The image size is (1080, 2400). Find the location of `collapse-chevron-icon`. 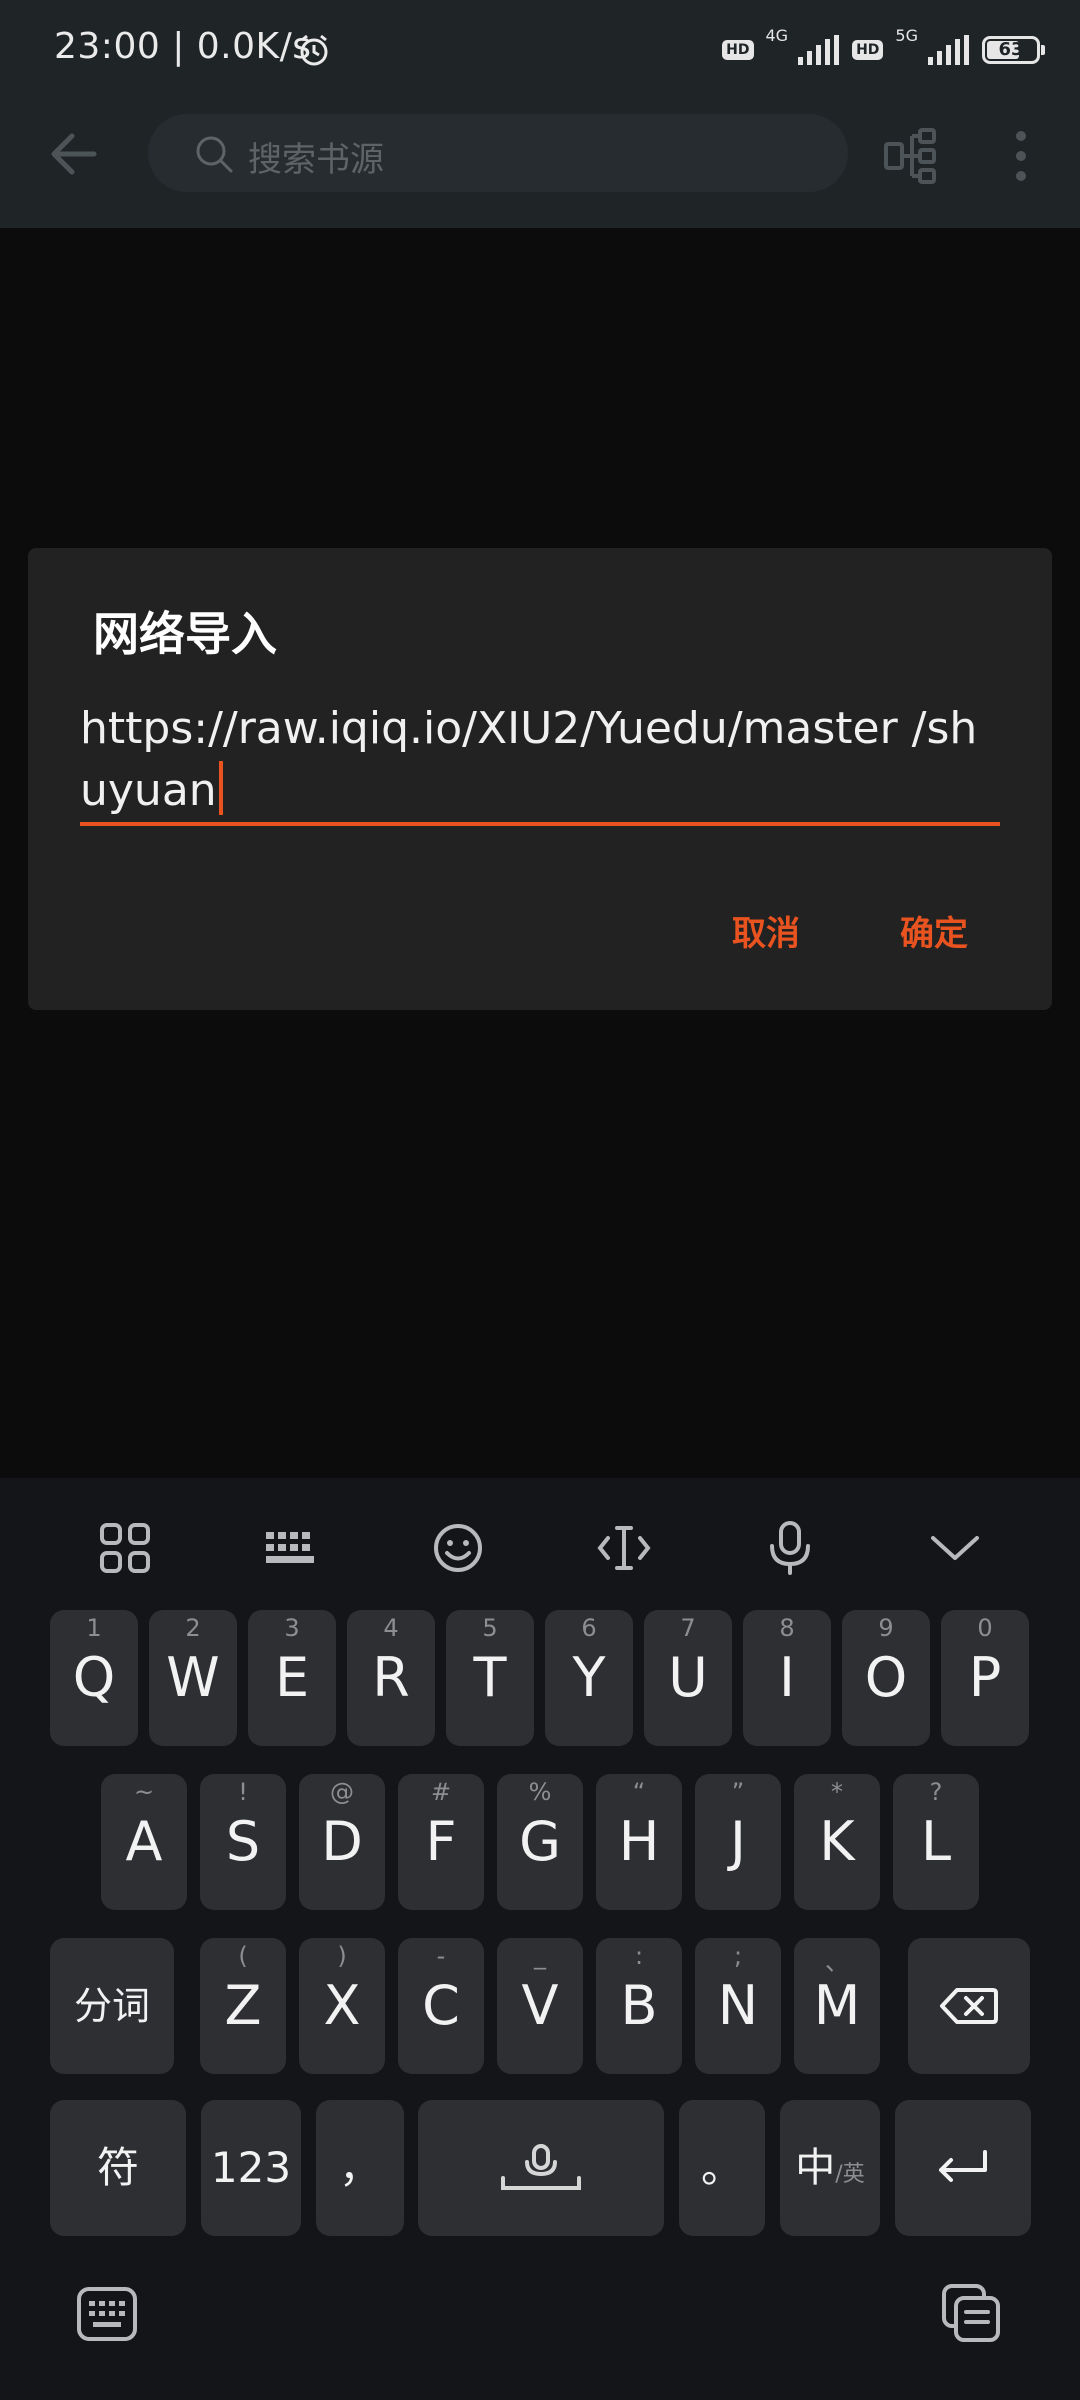

collapse-chevron-icon is located at coordinates (955, 1548).